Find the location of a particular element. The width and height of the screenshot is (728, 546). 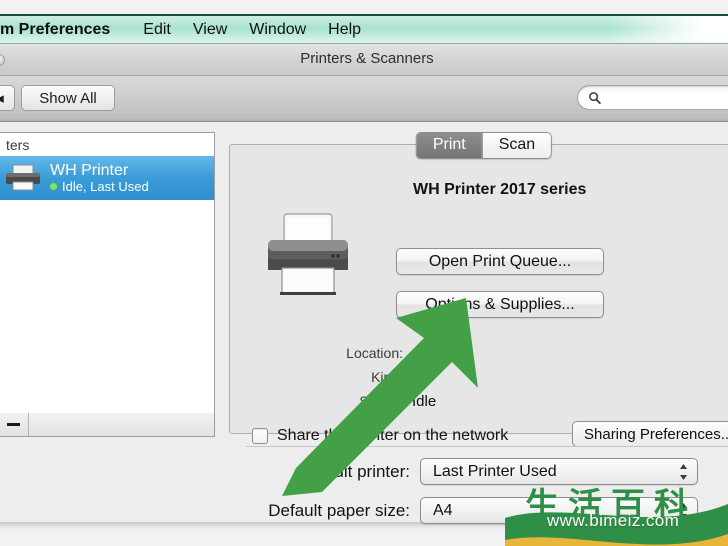

window-titlebar: Printers & Scanners is located at coordinates (364, 60).